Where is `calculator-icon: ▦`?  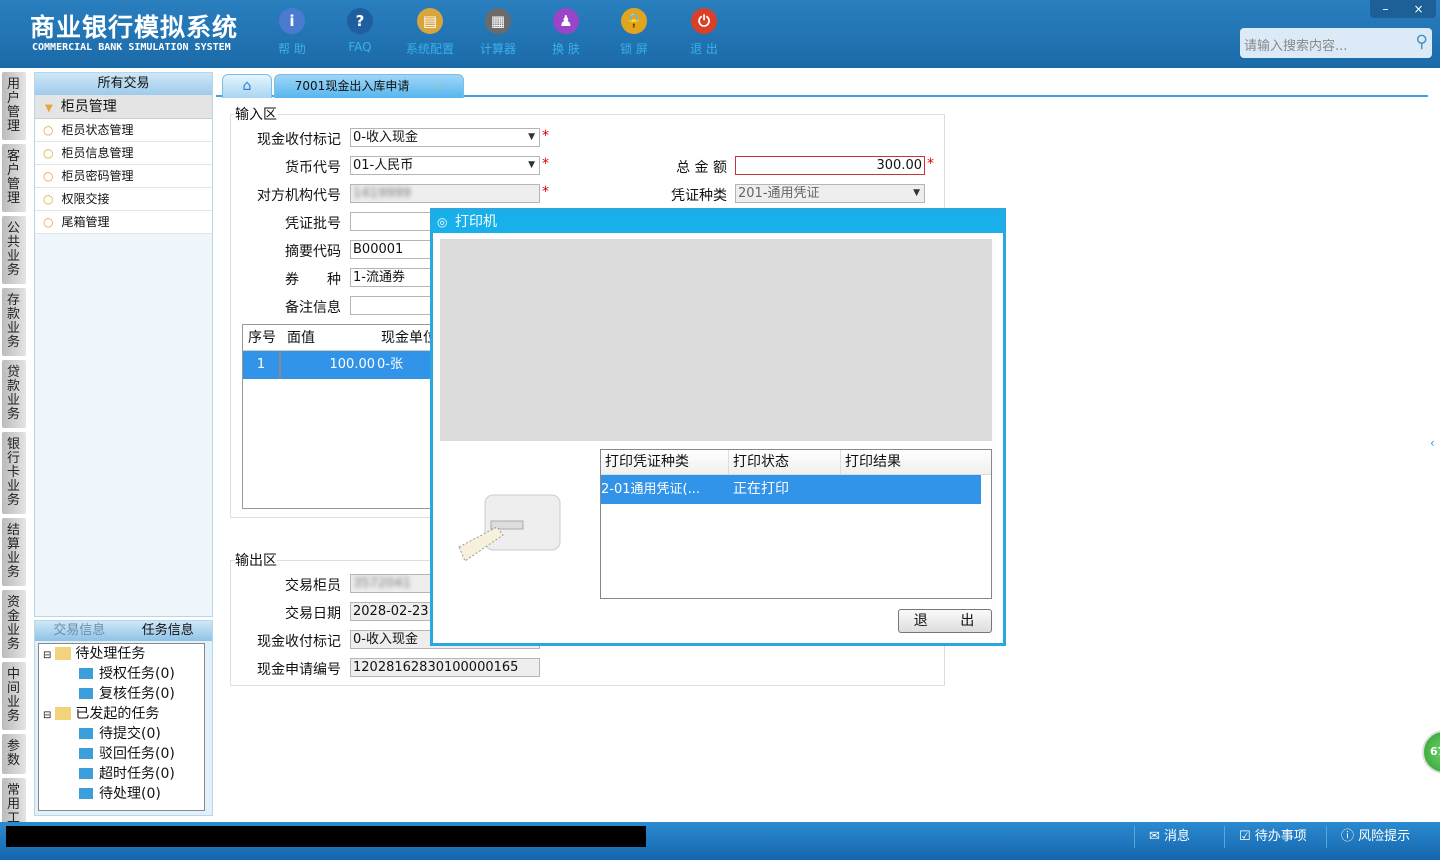
calculator-icon: ▦ is located at coordinates (498, 21).